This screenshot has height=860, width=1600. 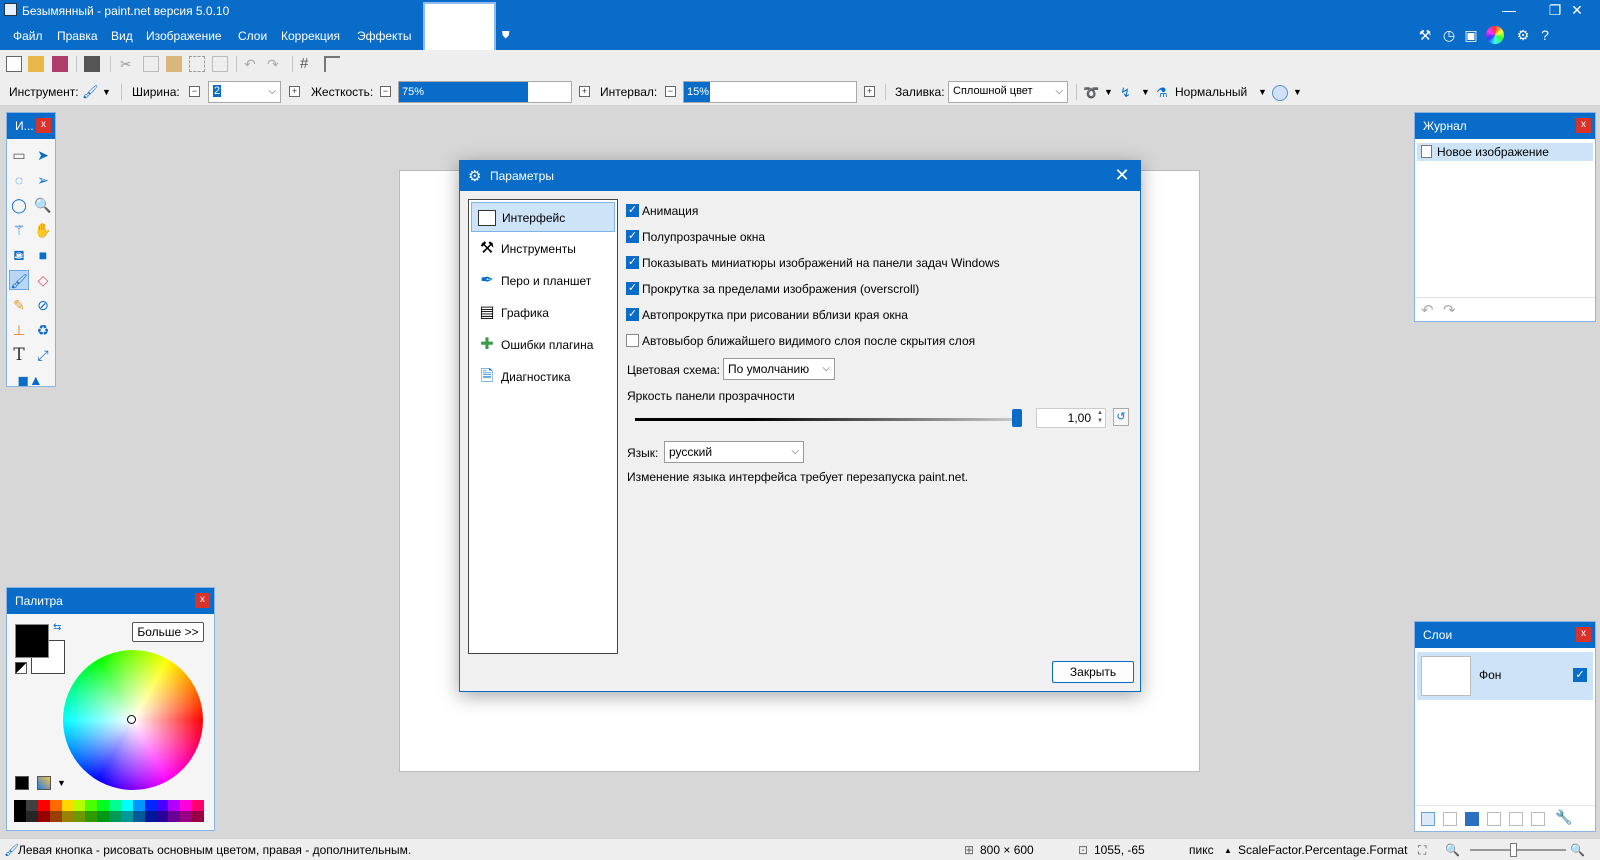 I want to click on close-window-button: ✕, so click(x=1577, y=11).